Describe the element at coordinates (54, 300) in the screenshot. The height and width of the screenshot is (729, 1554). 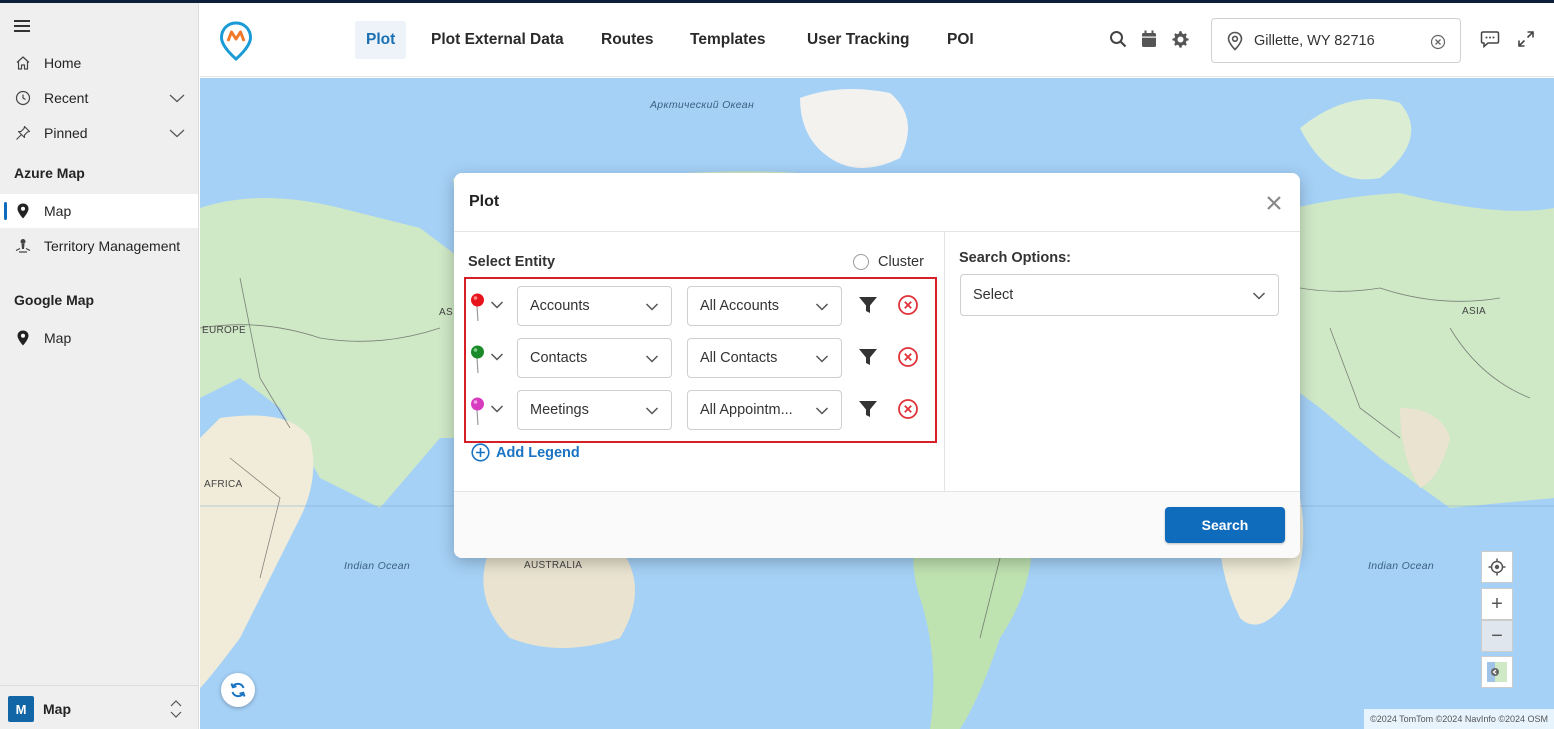
I see `section-title-google-map: Google Map` at that location.